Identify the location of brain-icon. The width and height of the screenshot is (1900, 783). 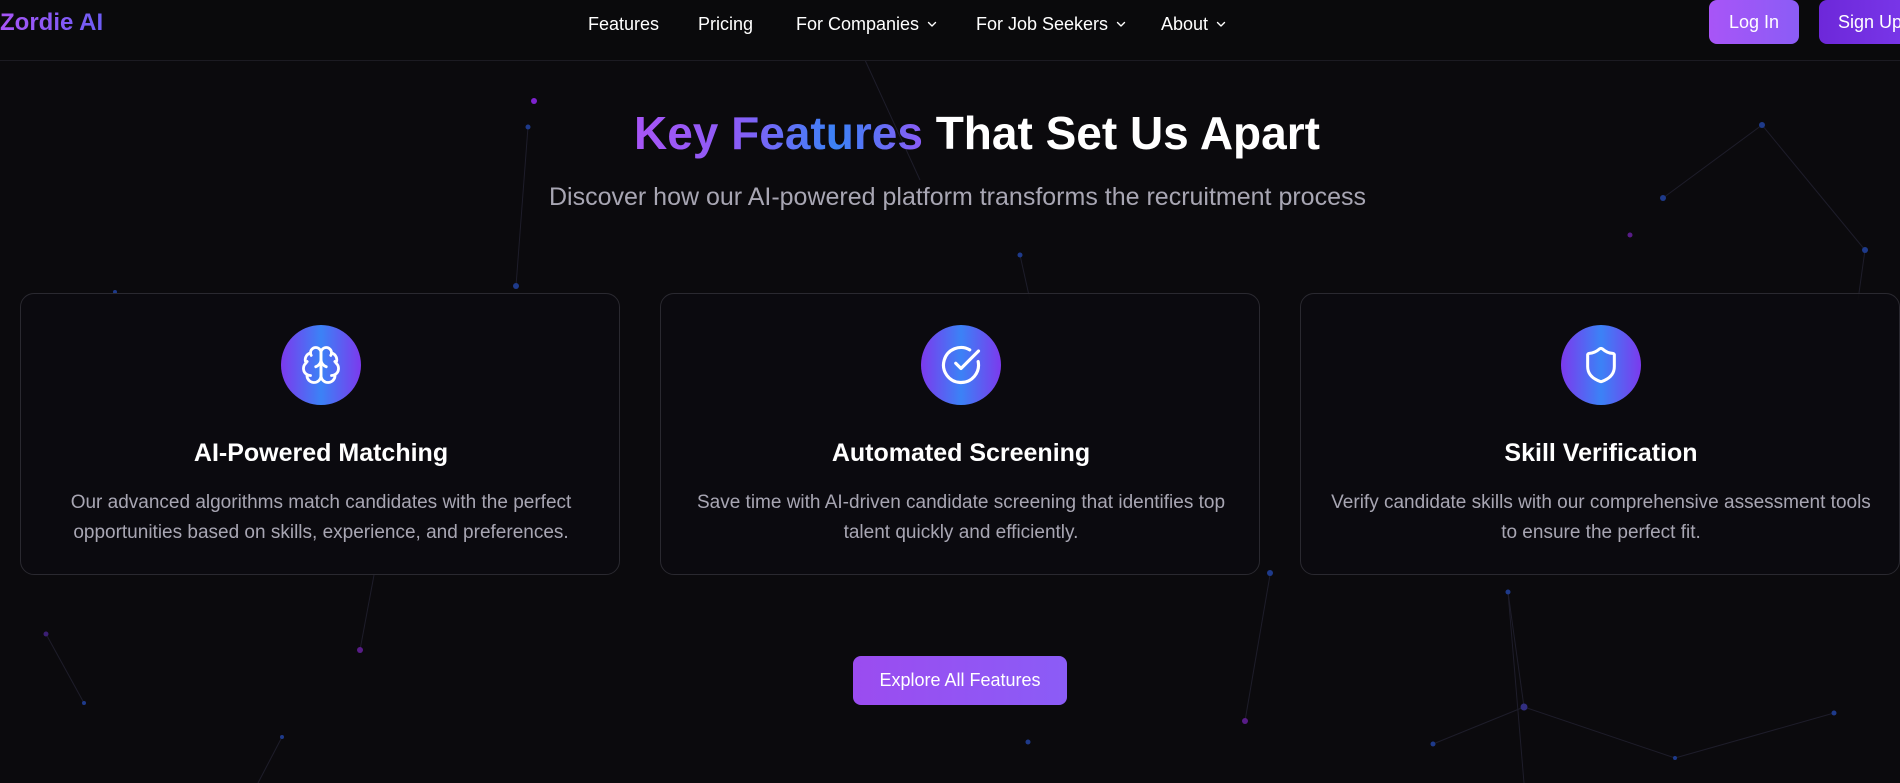
(321, 365).